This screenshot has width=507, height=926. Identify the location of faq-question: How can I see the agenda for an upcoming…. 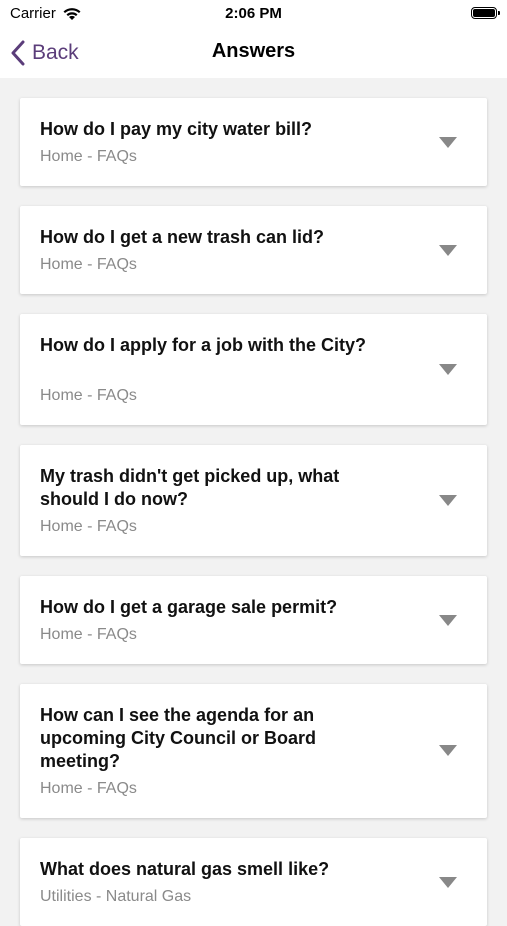
(178, 738).